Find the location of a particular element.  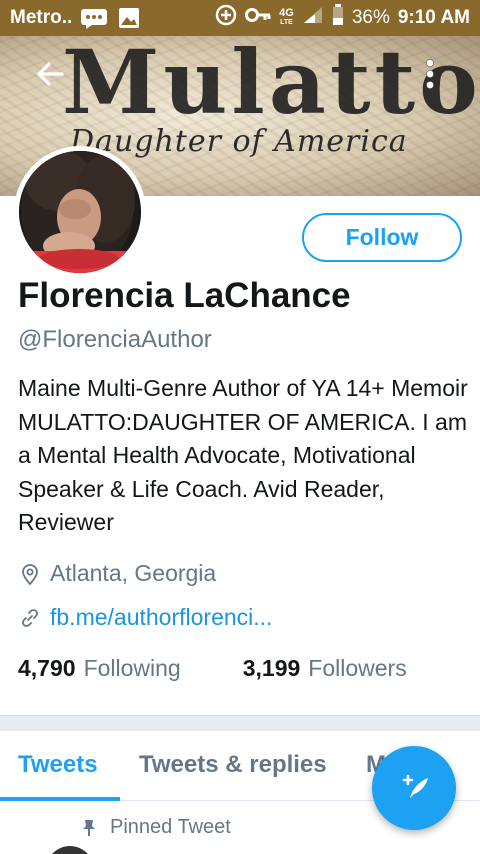

user-handle: @FlorenciaAuthor is located at coordinates (115, 339).